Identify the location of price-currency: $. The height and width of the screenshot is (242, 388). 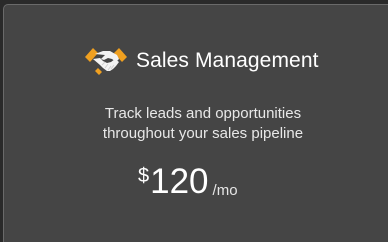
(144, 176).